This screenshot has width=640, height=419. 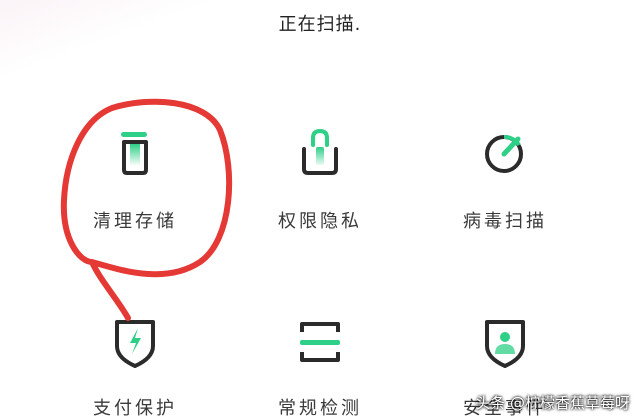 What do you see at coordinates (505, 179) in the screenshot?
I see `feature-virus-scan: 病毒扫描` at bounding box center [505, 179].